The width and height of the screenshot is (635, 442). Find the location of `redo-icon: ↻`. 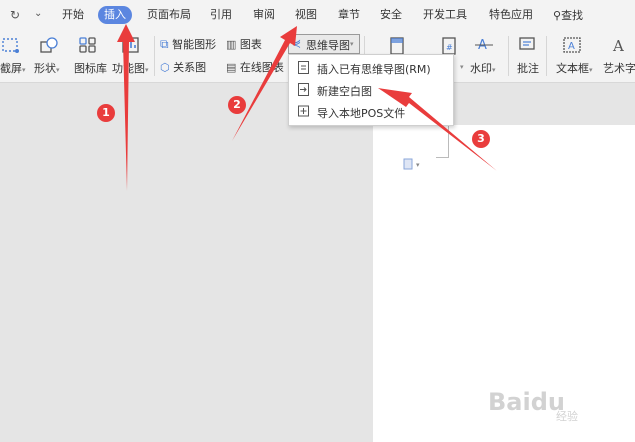

redo-icon: ↻ is located at coordinates (15, 15).